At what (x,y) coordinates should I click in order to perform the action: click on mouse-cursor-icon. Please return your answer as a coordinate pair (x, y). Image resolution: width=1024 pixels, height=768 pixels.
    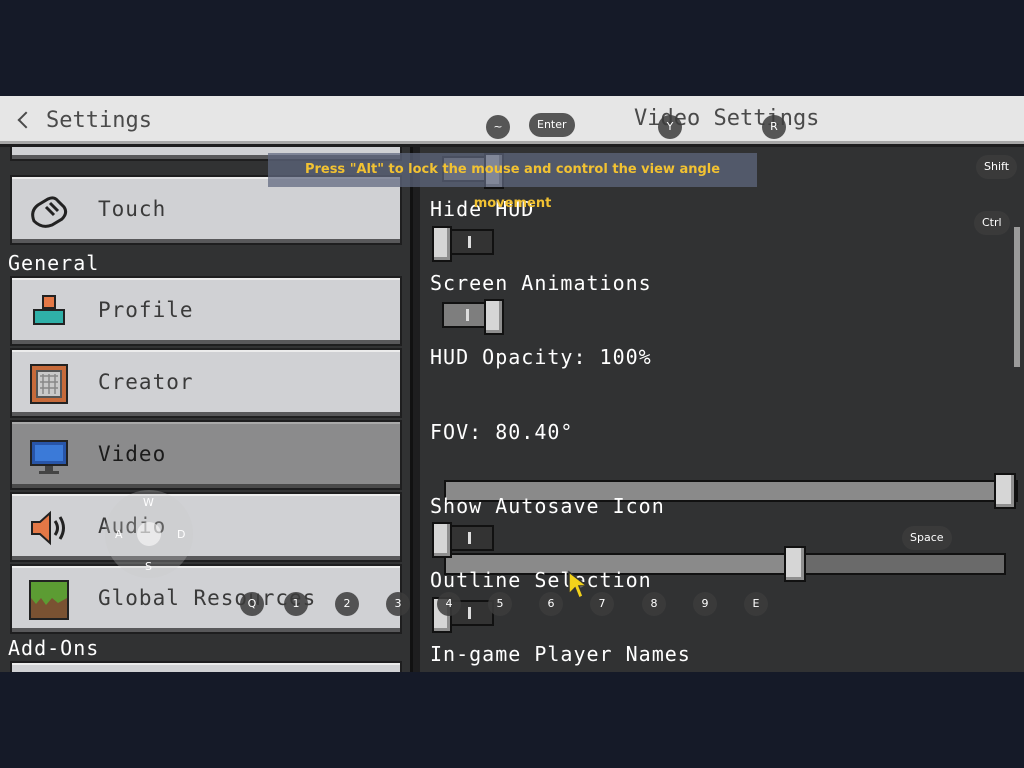
    Looking at the image, I should click on (578, 585).